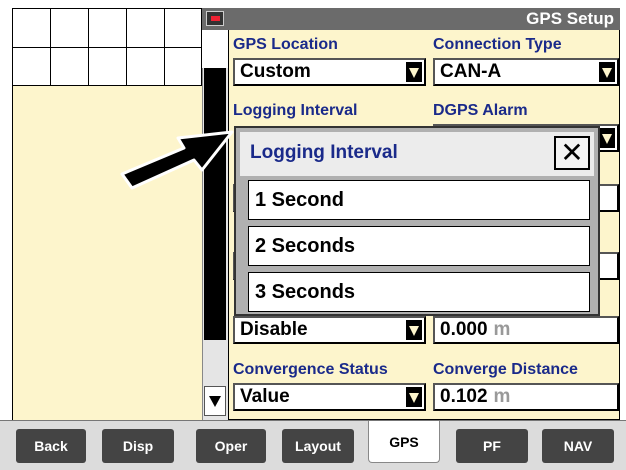 The height and width of the screenshot is (470, 626). What do you see at coordinates (231, 446) in the screenshot?
I see `tab-oper: Oper` at bounding box center [231, 446].